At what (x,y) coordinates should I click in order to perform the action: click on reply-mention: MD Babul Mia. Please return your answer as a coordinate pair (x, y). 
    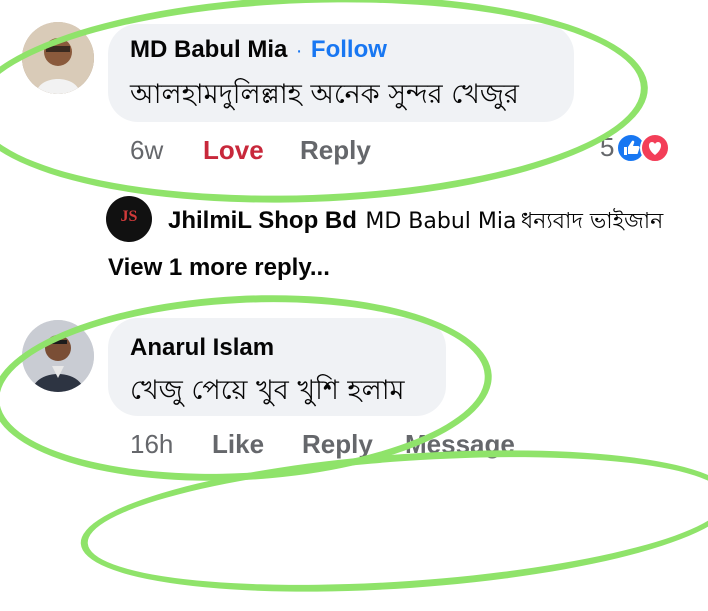
    Looking at the image, I should click on (440, 221).